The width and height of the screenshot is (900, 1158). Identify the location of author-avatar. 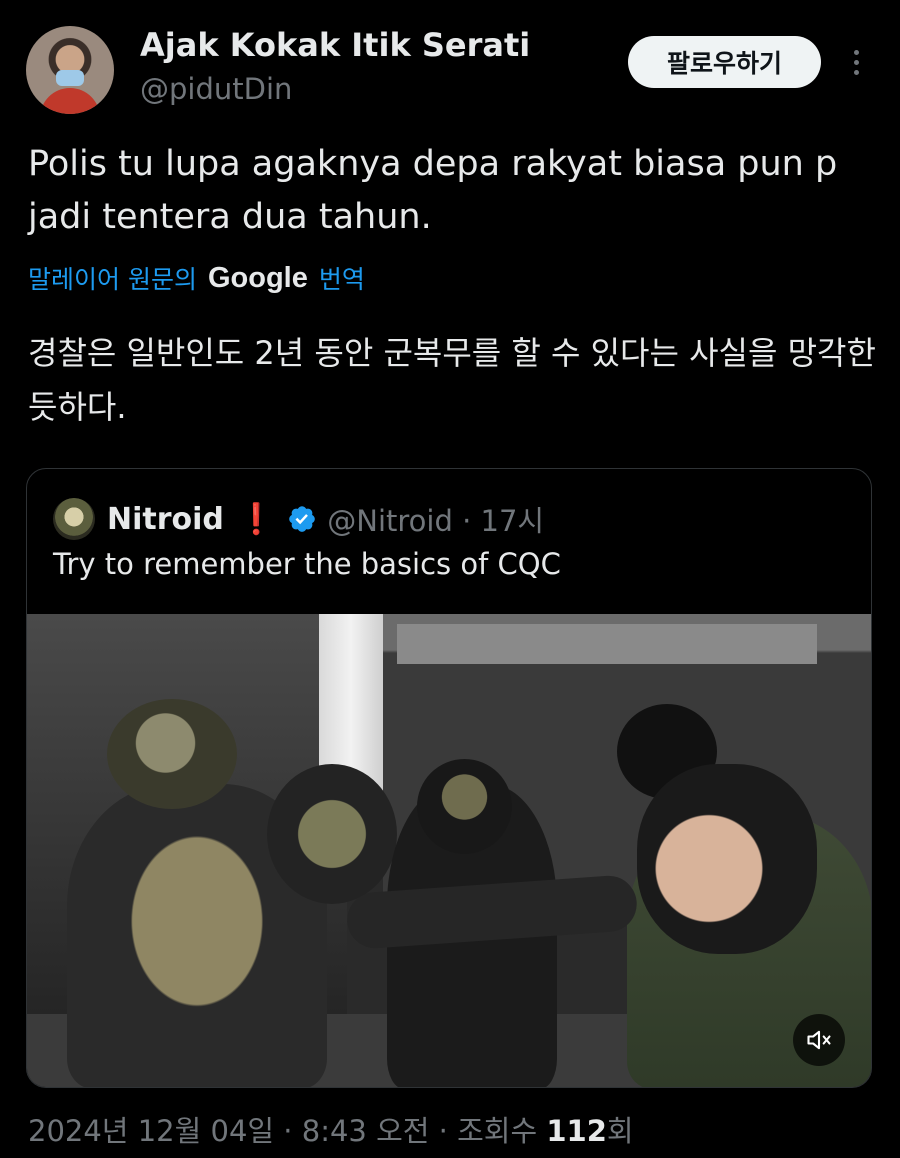
(70, 70).